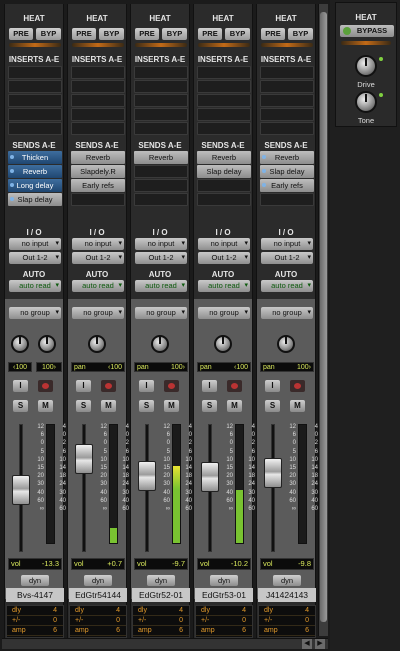 The height and width of the screenshot is (651, 400). What do you see at coordinates (35, 157) in the screenshot?
I see `send-slot: Thicken` at bounding box center [35, 157].